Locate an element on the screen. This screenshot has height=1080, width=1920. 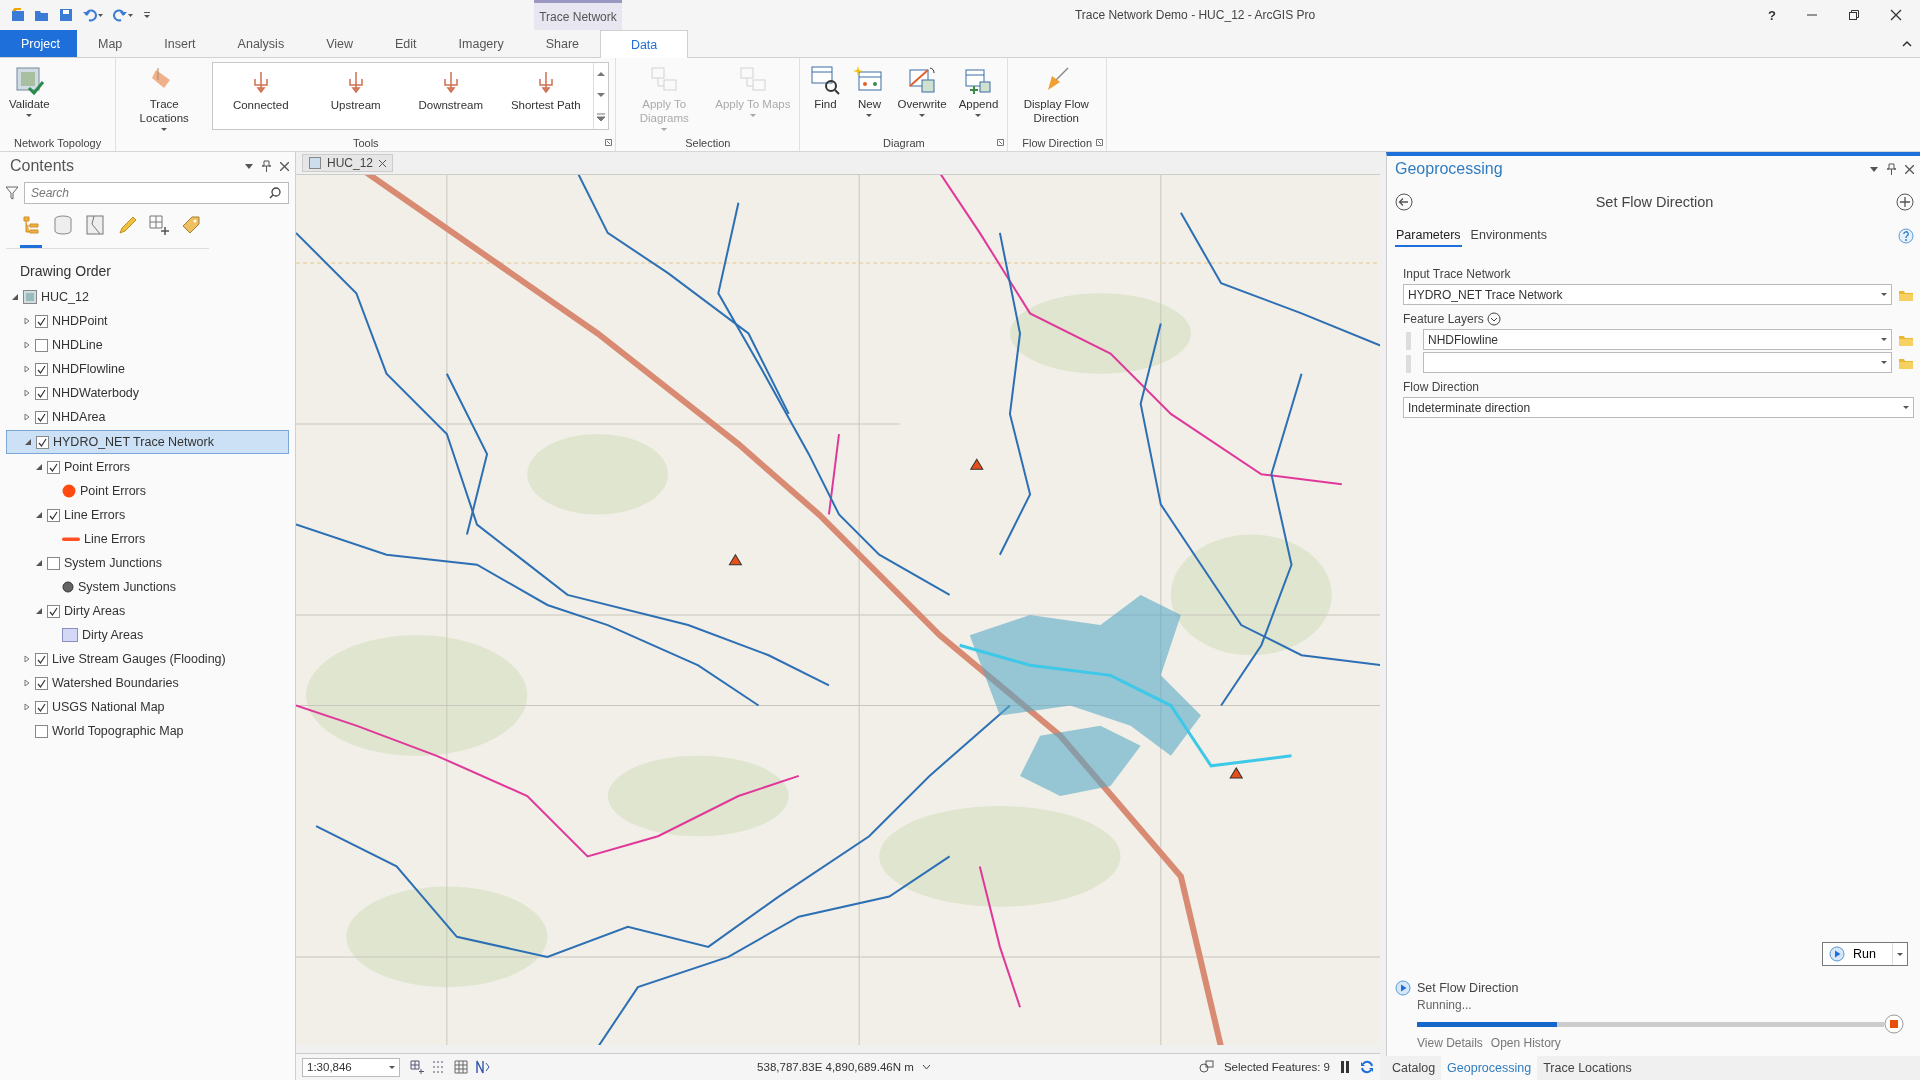
gallery-item: Downstream is located at coordinates (451, 90).